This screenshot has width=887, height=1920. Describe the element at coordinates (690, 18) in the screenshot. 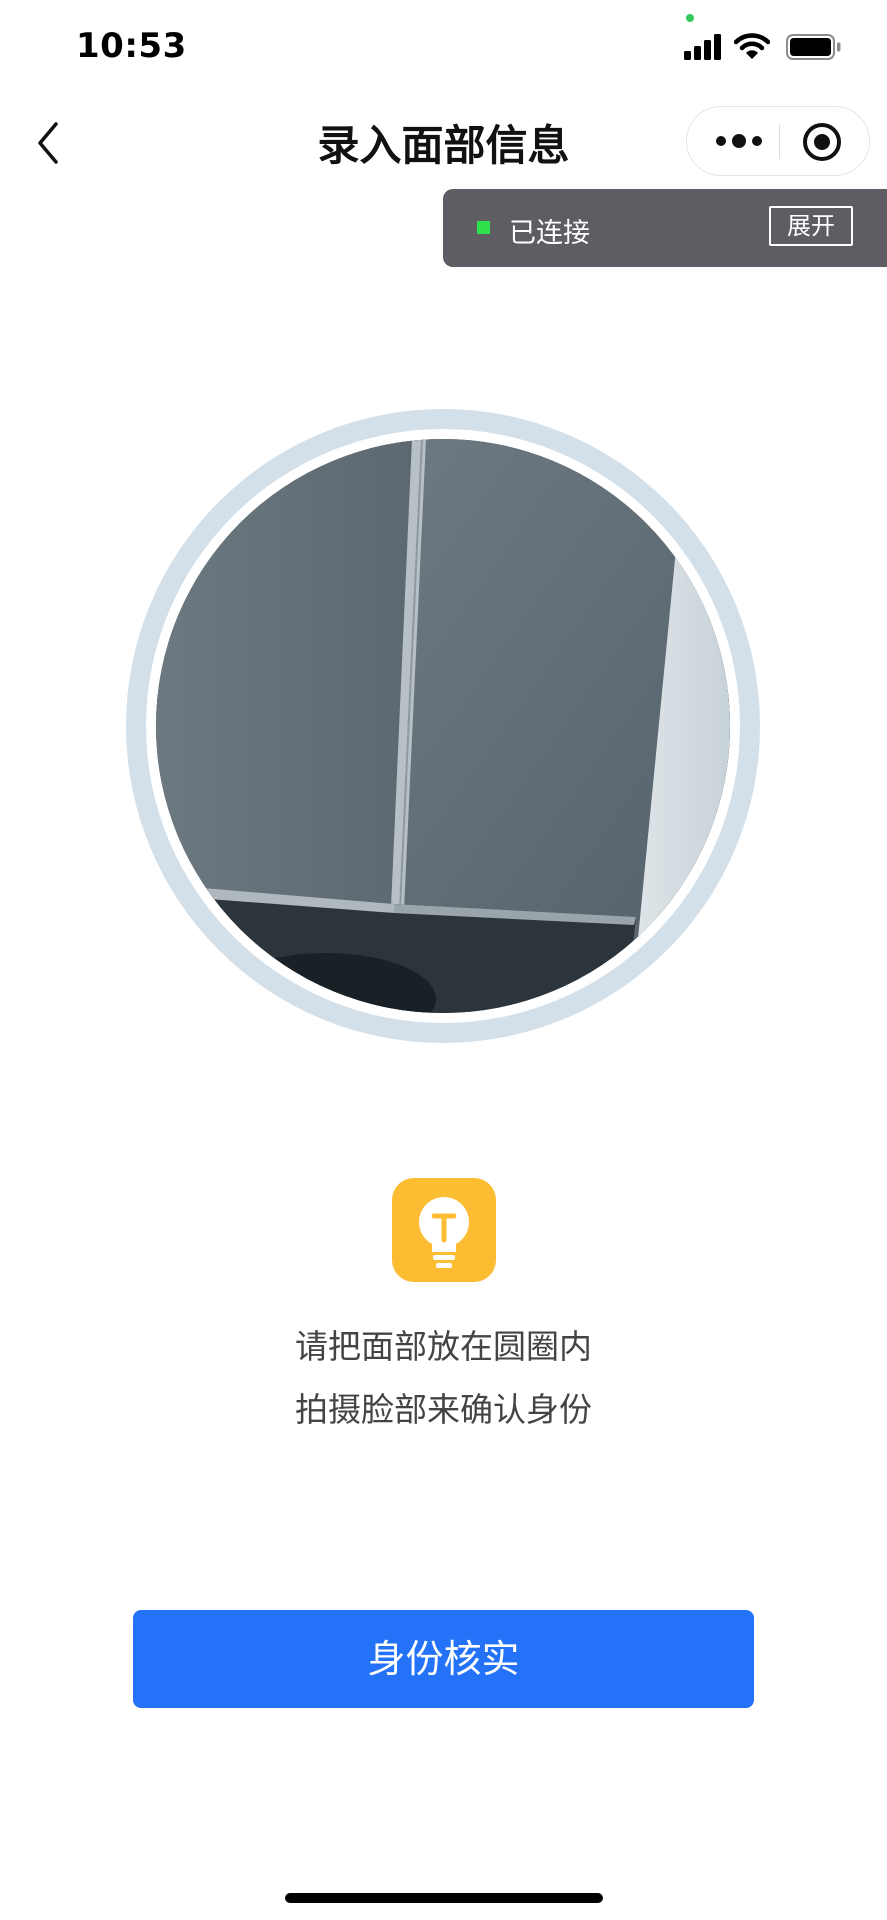

I see `privacy-indicator-dot` at that location.